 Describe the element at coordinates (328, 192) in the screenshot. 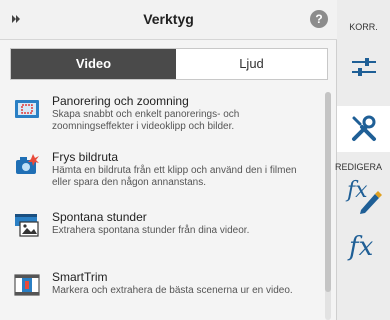

I see `scrollbar-thumb` at that location.